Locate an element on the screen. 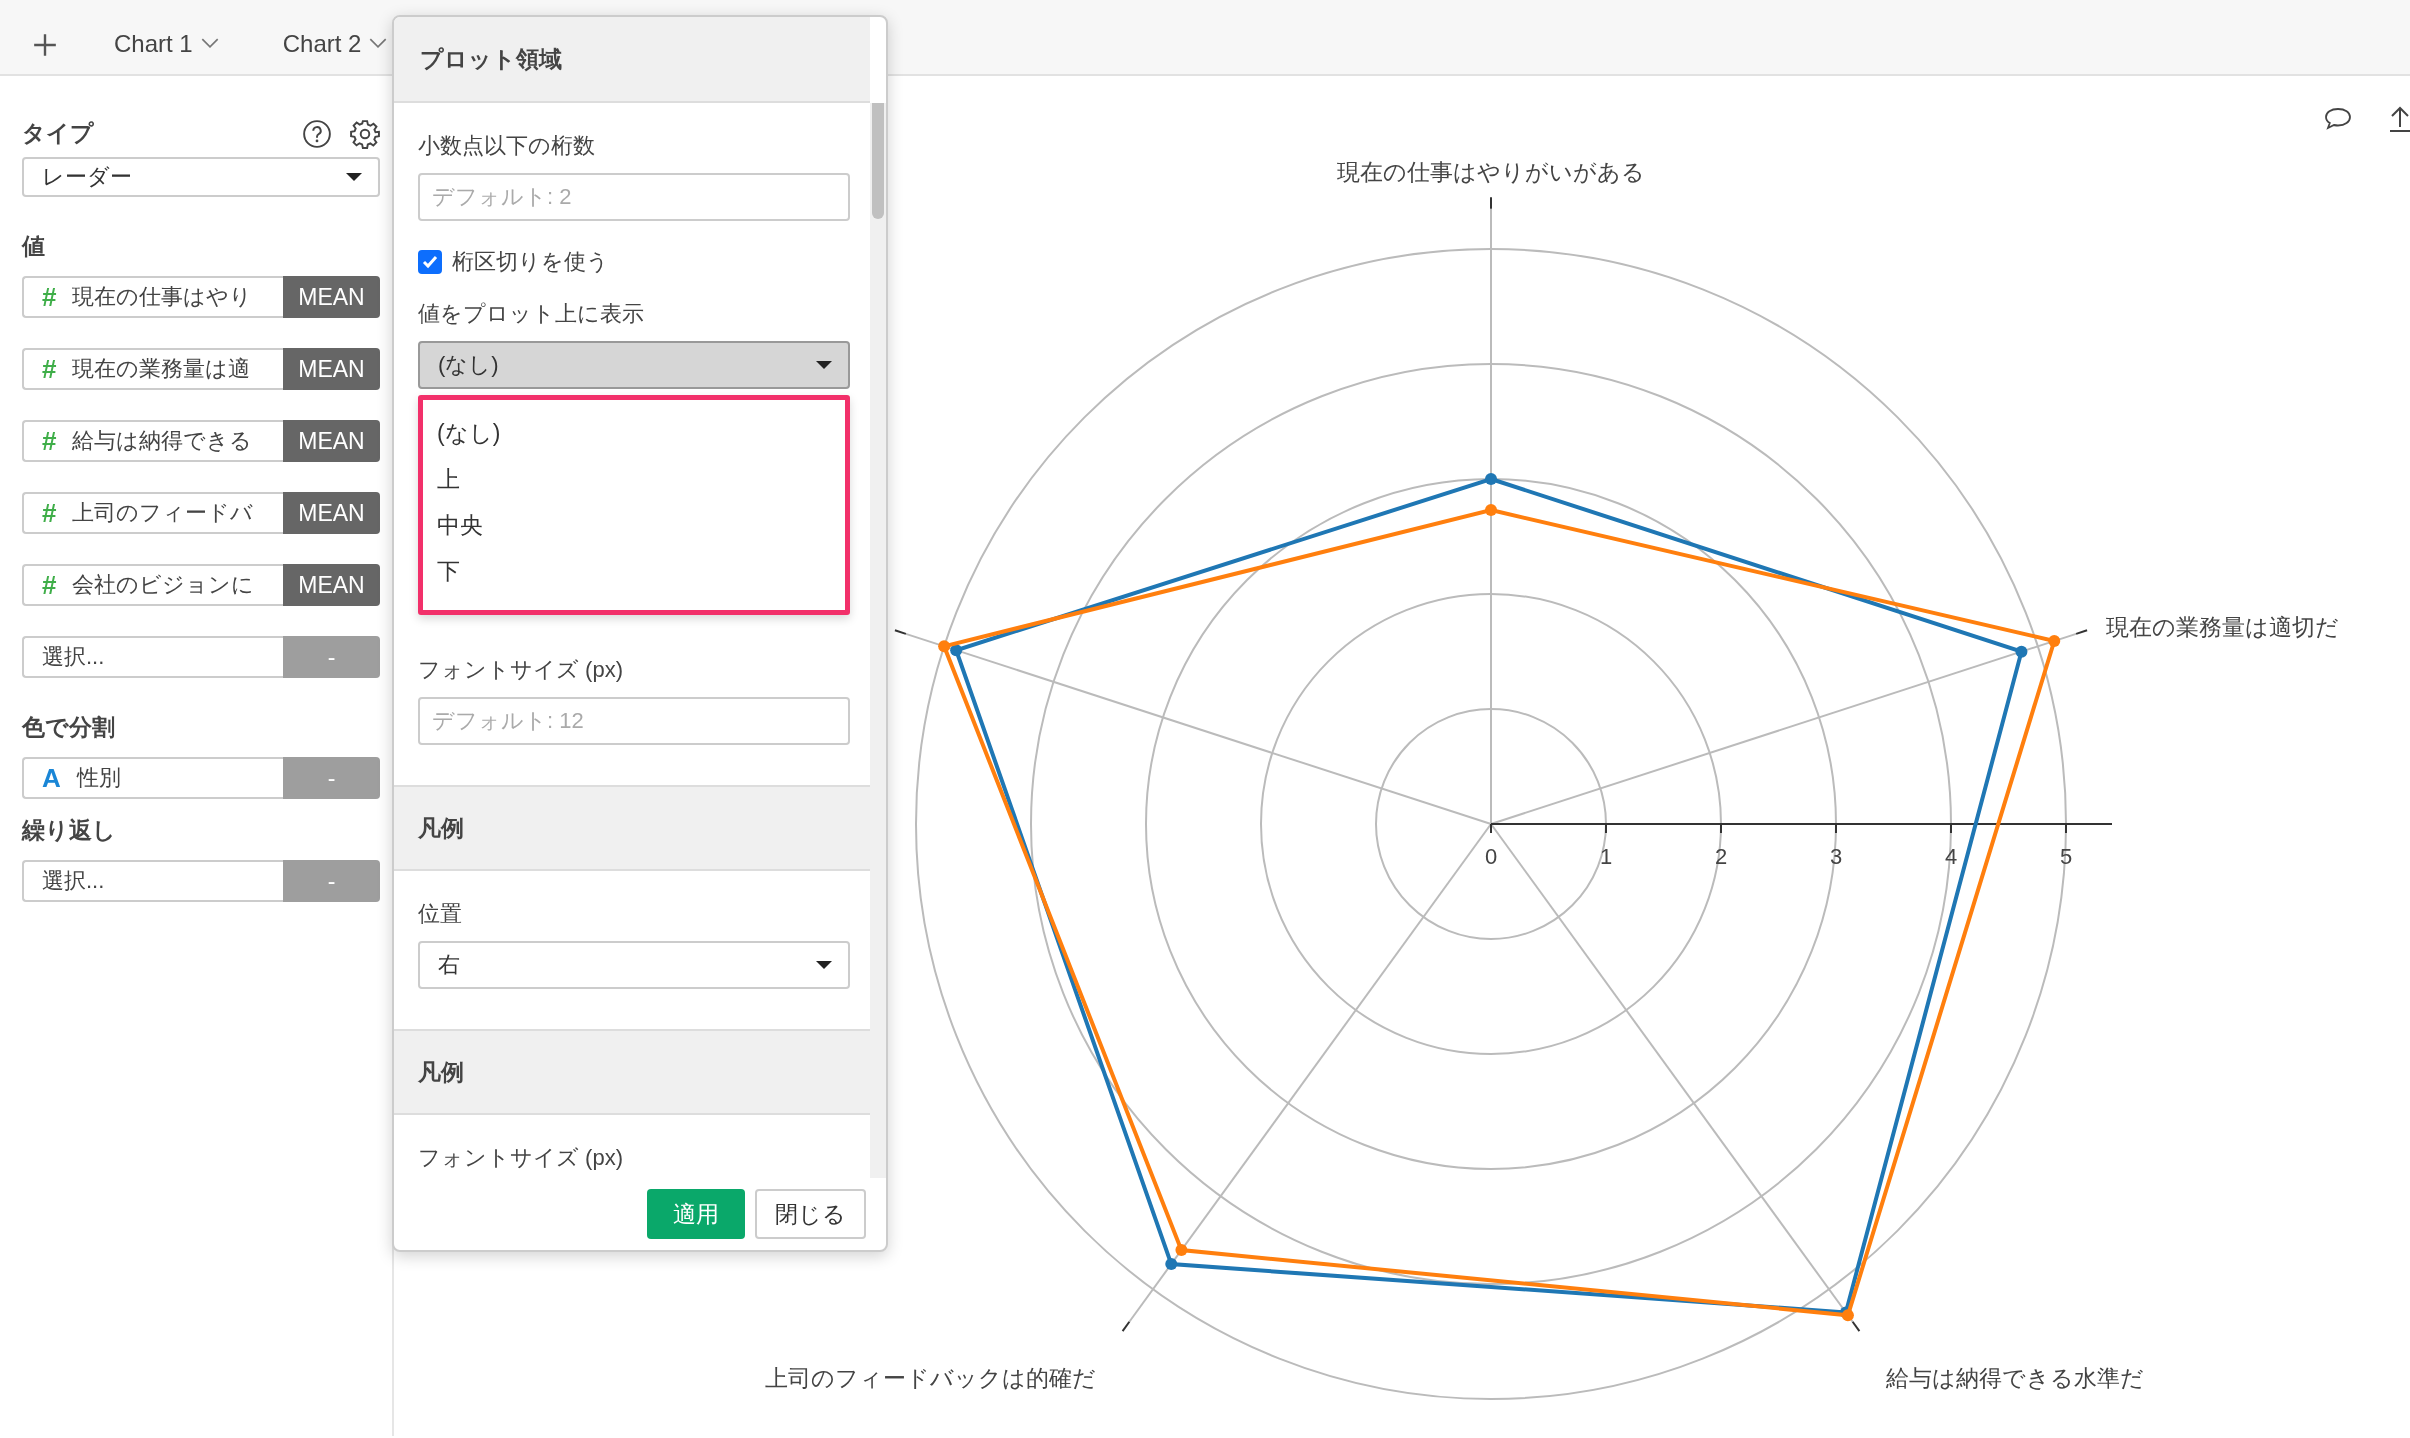  settings-icon is located at coordinates (365, 133).